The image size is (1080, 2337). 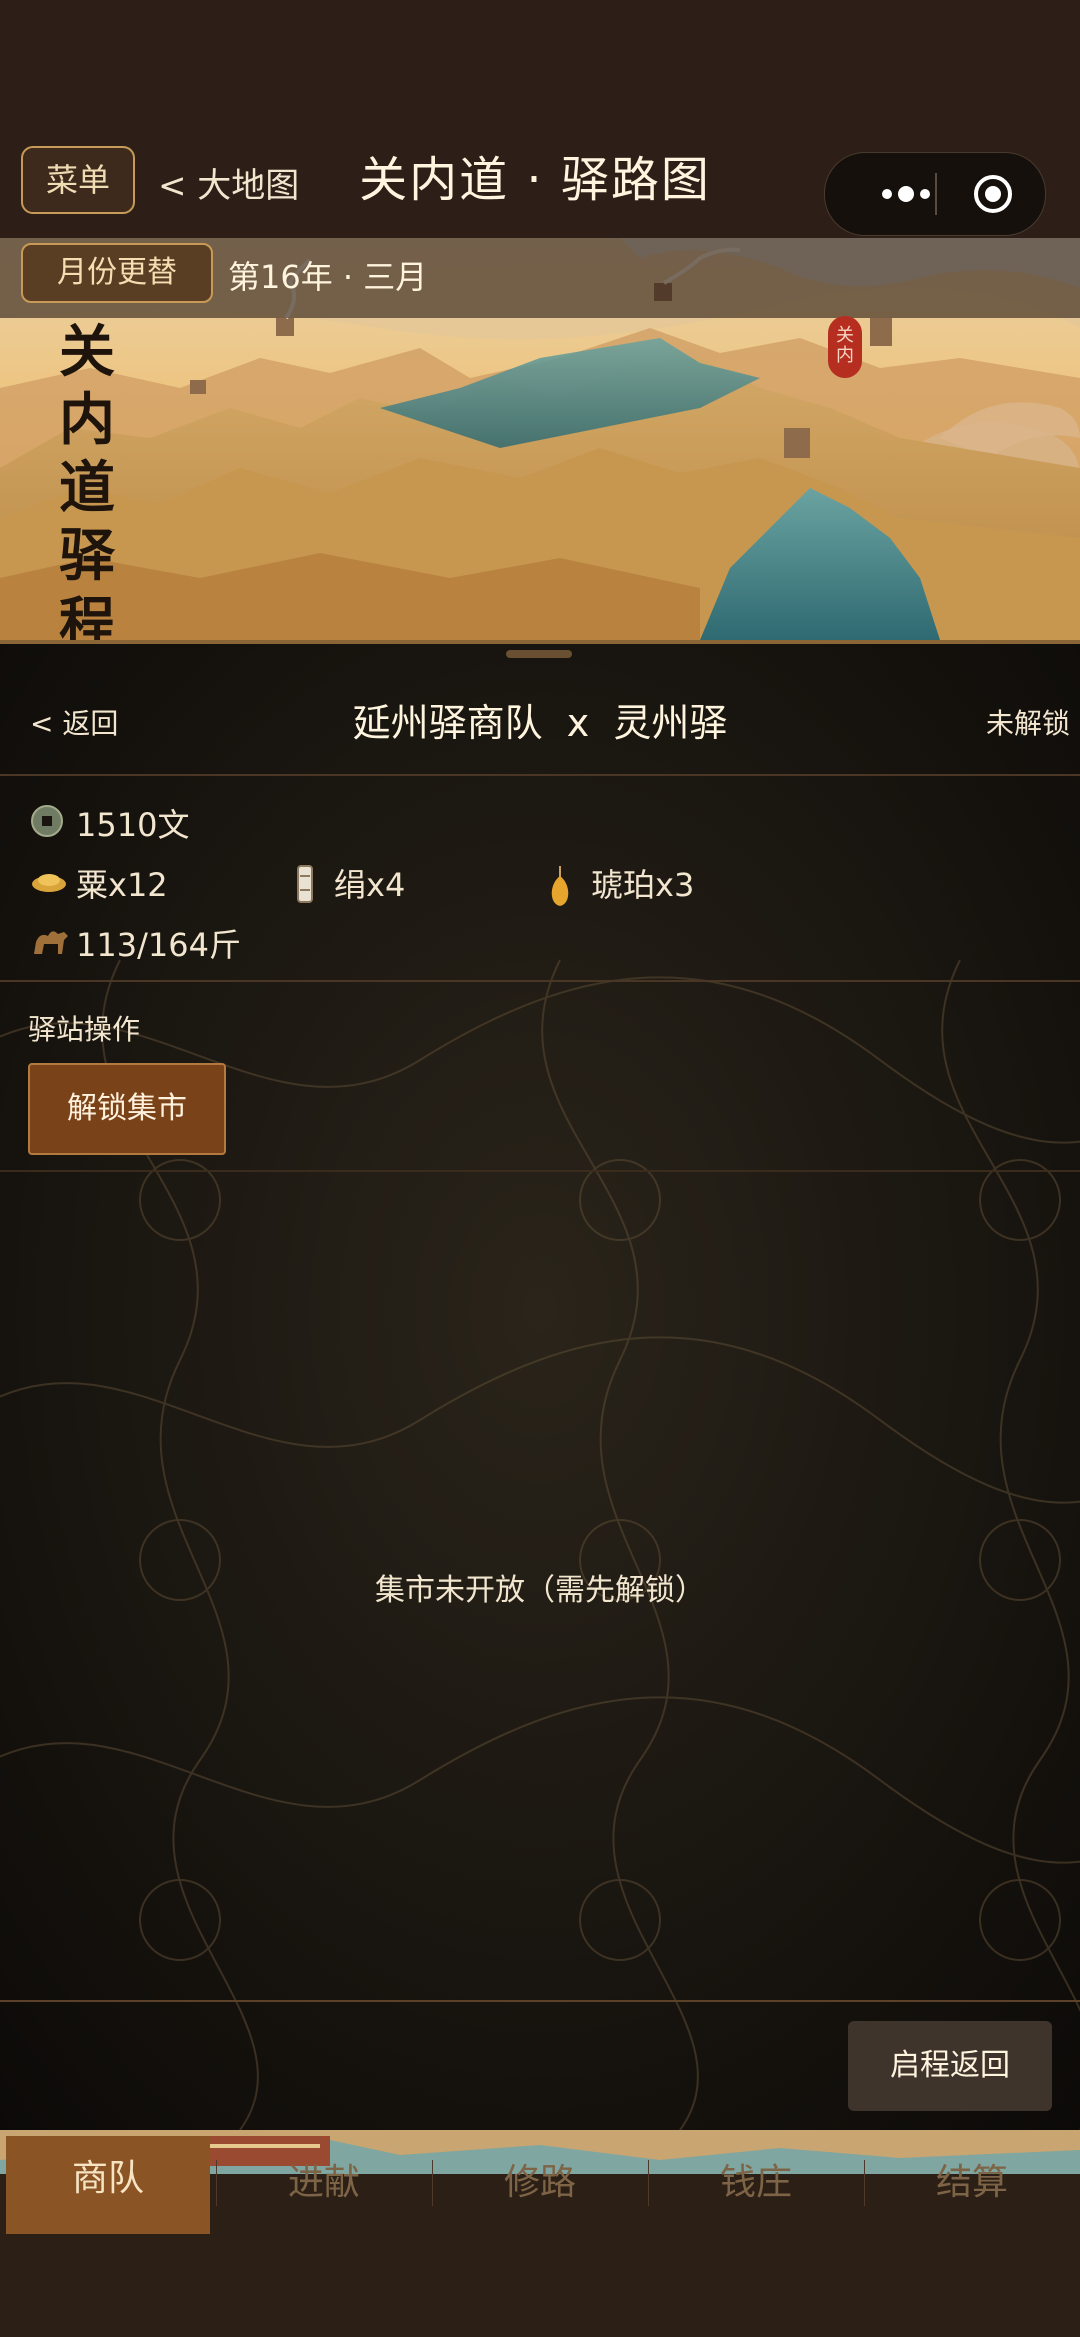 I want to click on banner-vertical-title: 关内道驿程, so click(x=87, y=488).